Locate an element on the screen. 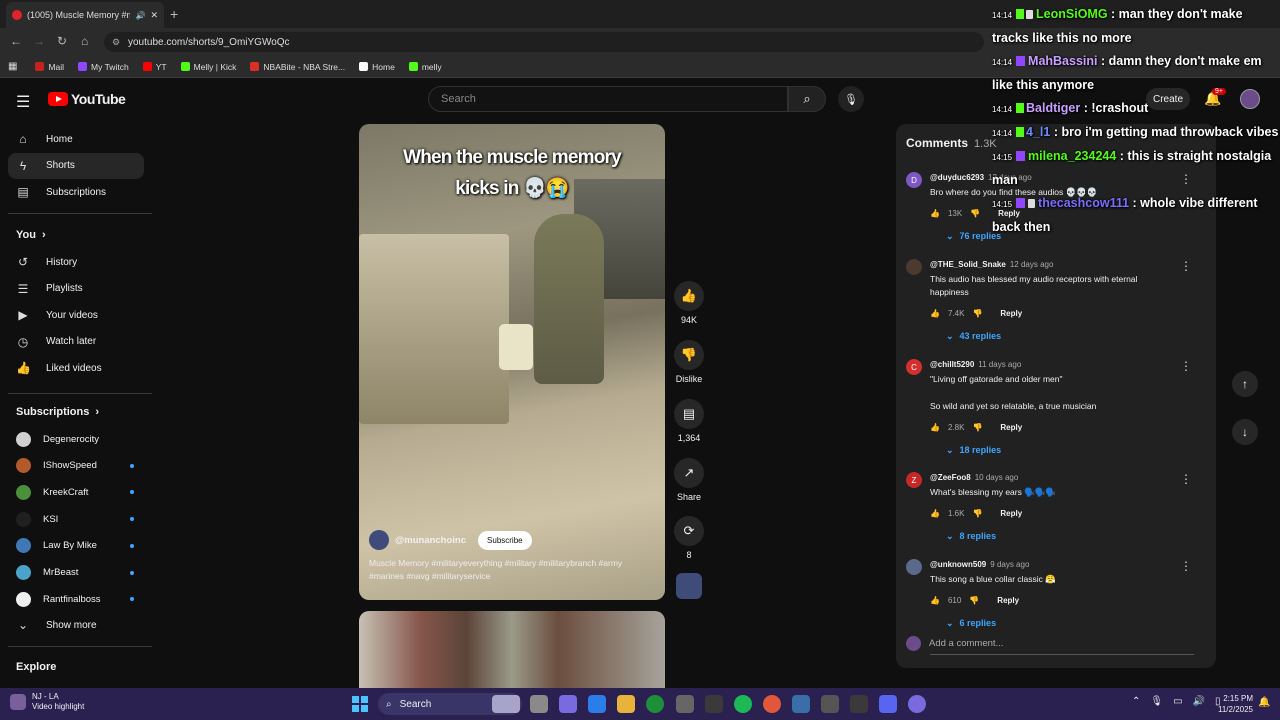 This screenshot has height=720, width=1280. view-replies-button: ⌄ 18 replies is located at coordinates (973, 450).